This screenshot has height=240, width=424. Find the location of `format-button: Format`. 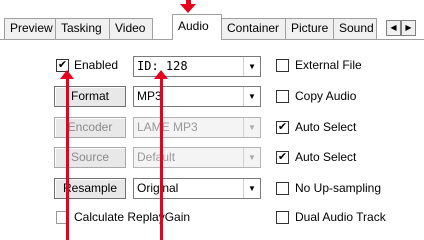

format-button: Format is located at coordinates (90, 96).